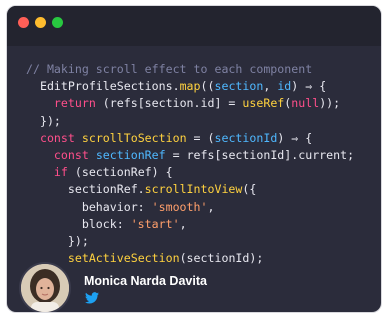  I want to click on code-token: id, so click(284, 86).